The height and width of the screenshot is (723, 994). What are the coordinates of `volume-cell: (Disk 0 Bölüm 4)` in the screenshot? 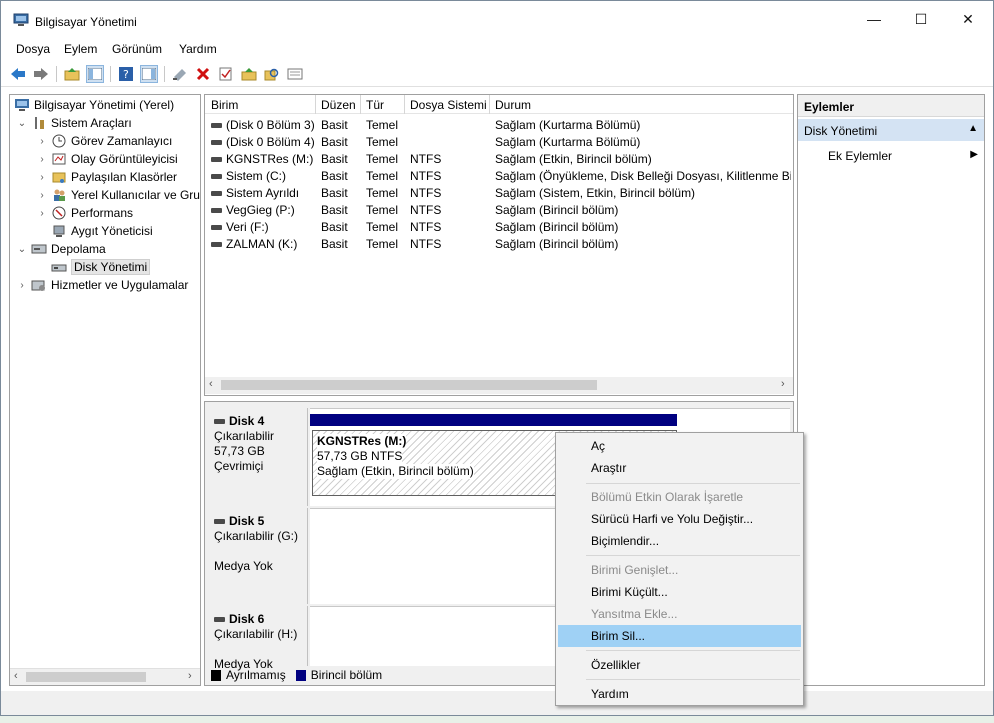 It's located at (263, 142).